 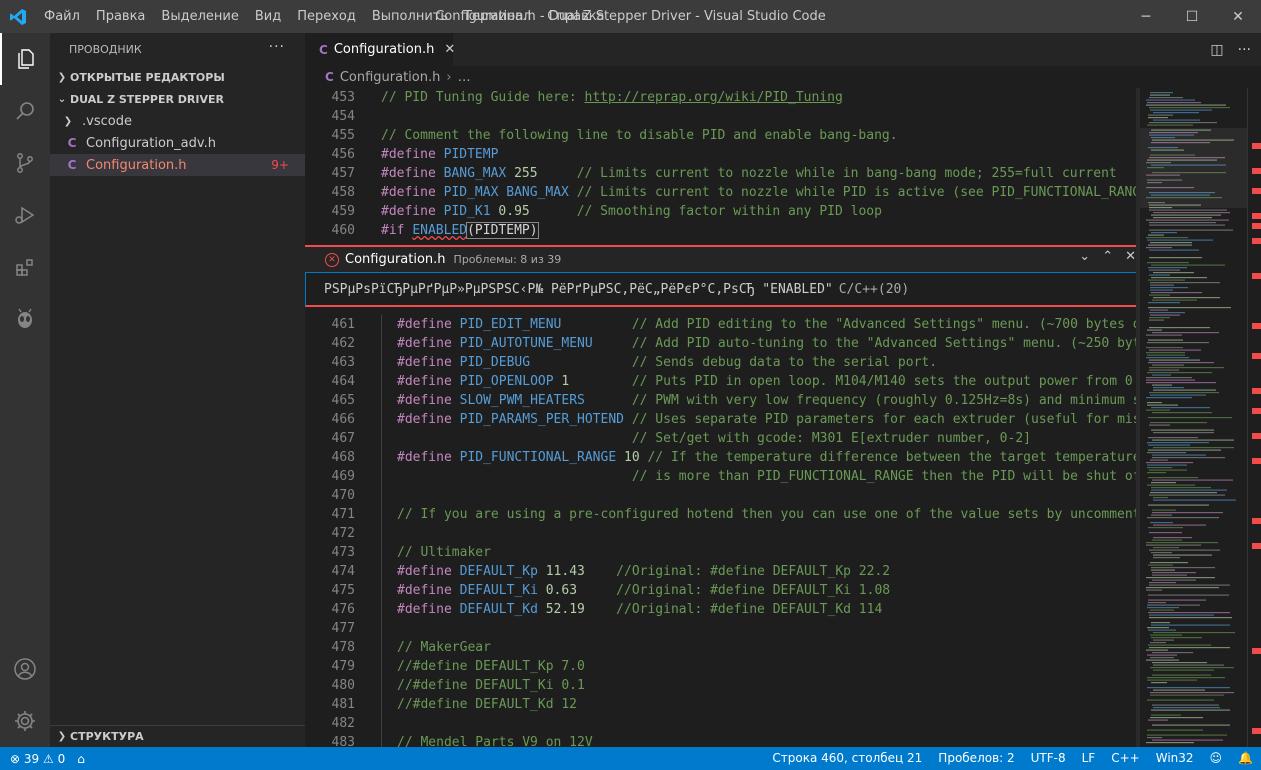 What do you see at coordinates (343, 135) in the screenshot?
I see `line-number: 455` at bounding box center [343, 135].